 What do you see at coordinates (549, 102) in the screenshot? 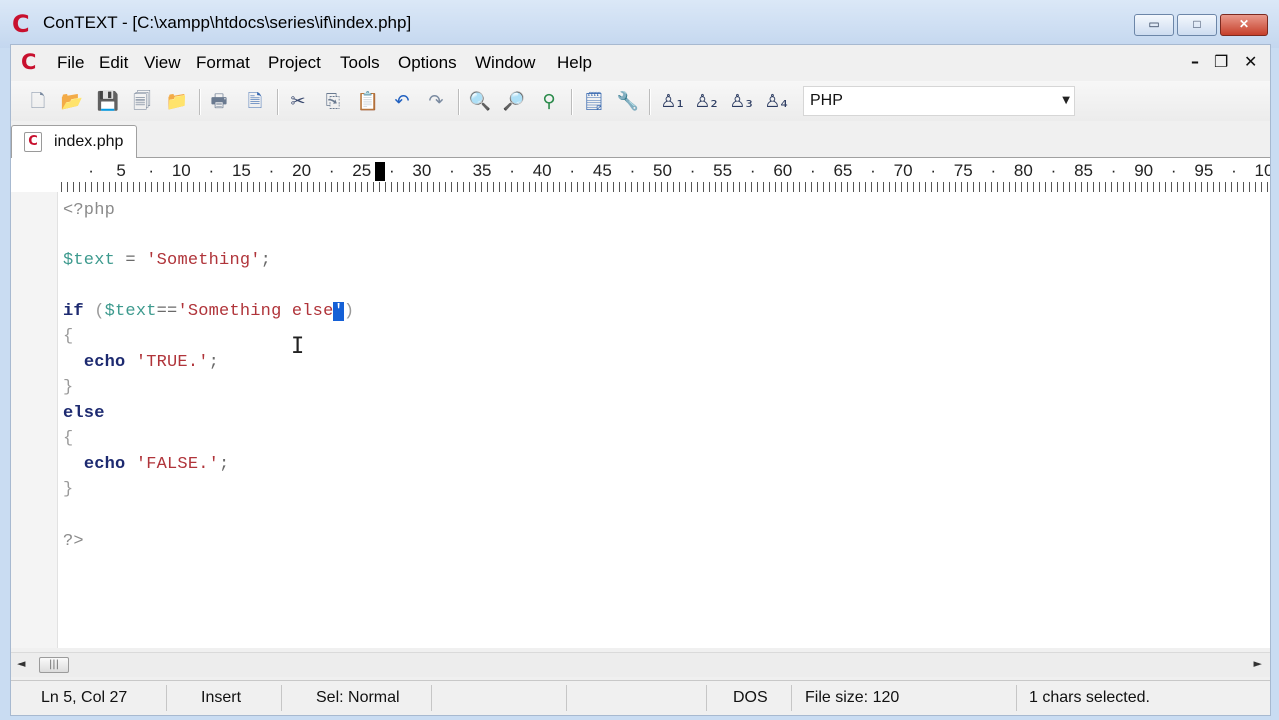
I see `replace-icon: ⚲` at bounding box center [549, 102].